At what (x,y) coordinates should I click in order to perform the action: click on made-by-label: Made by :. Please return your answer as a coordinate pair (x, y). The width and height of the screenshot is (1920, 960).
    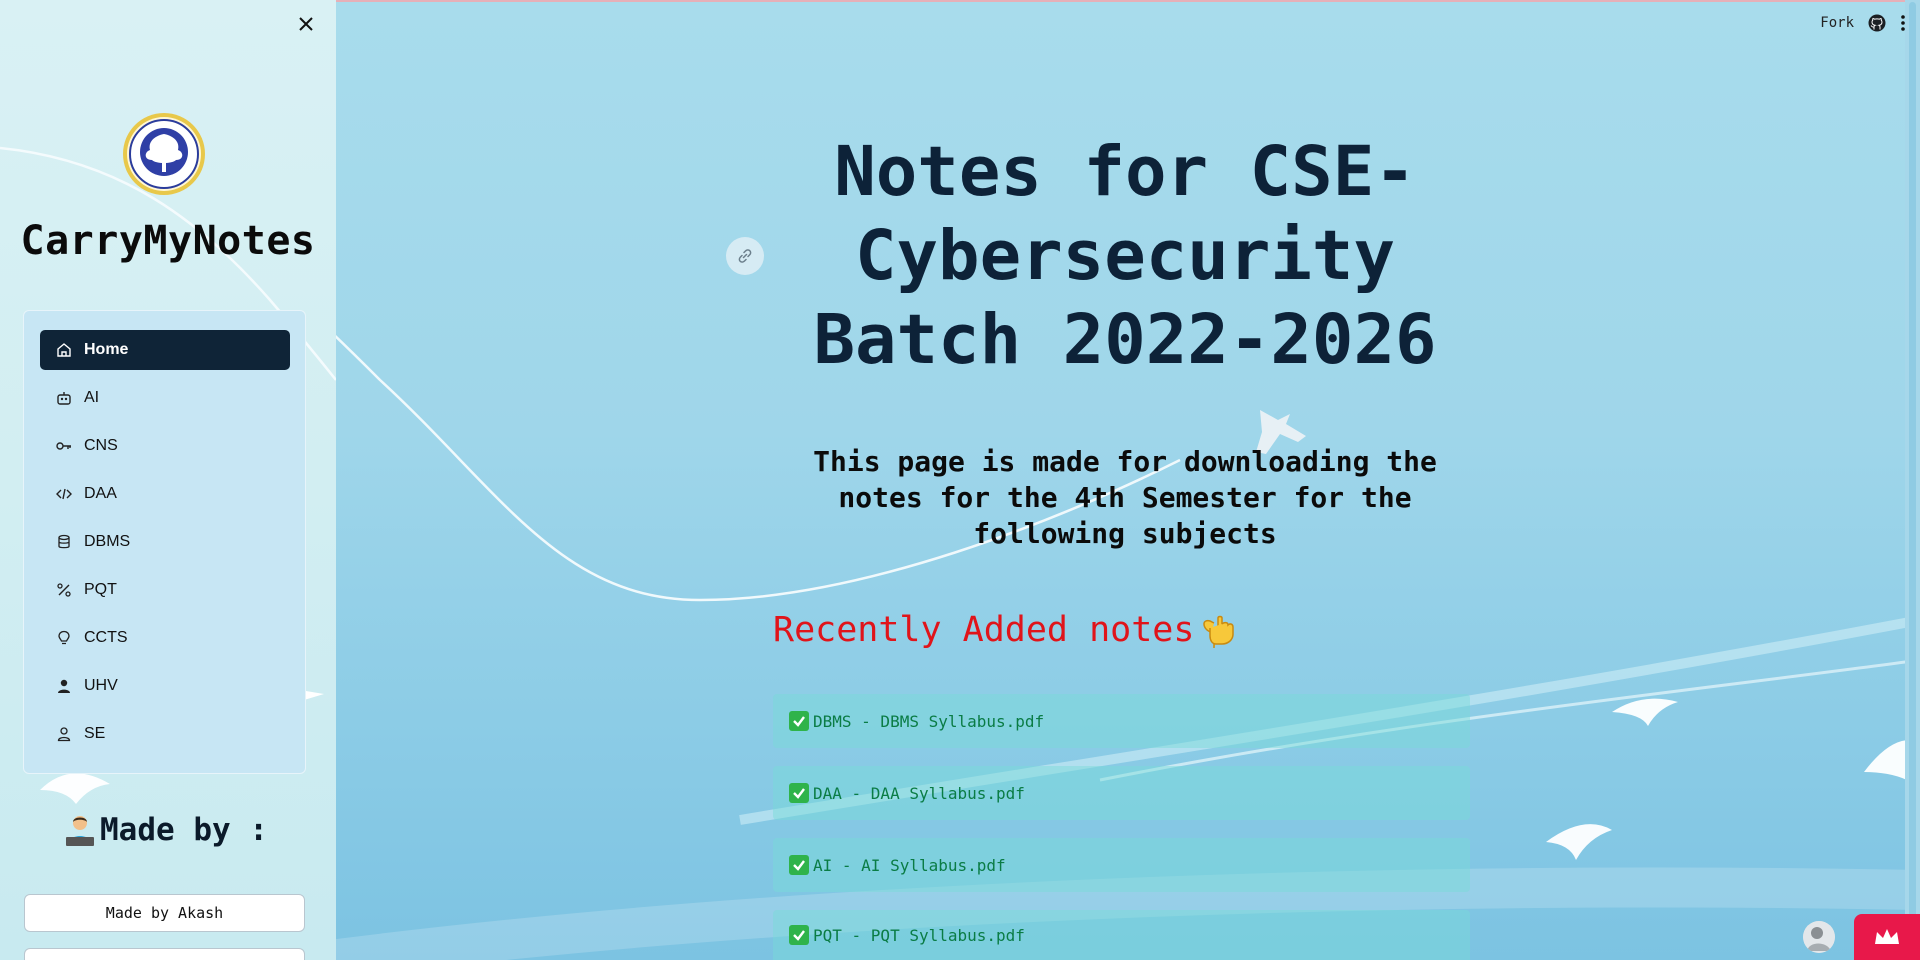
    Looking at the image, I should click on (184, 830).